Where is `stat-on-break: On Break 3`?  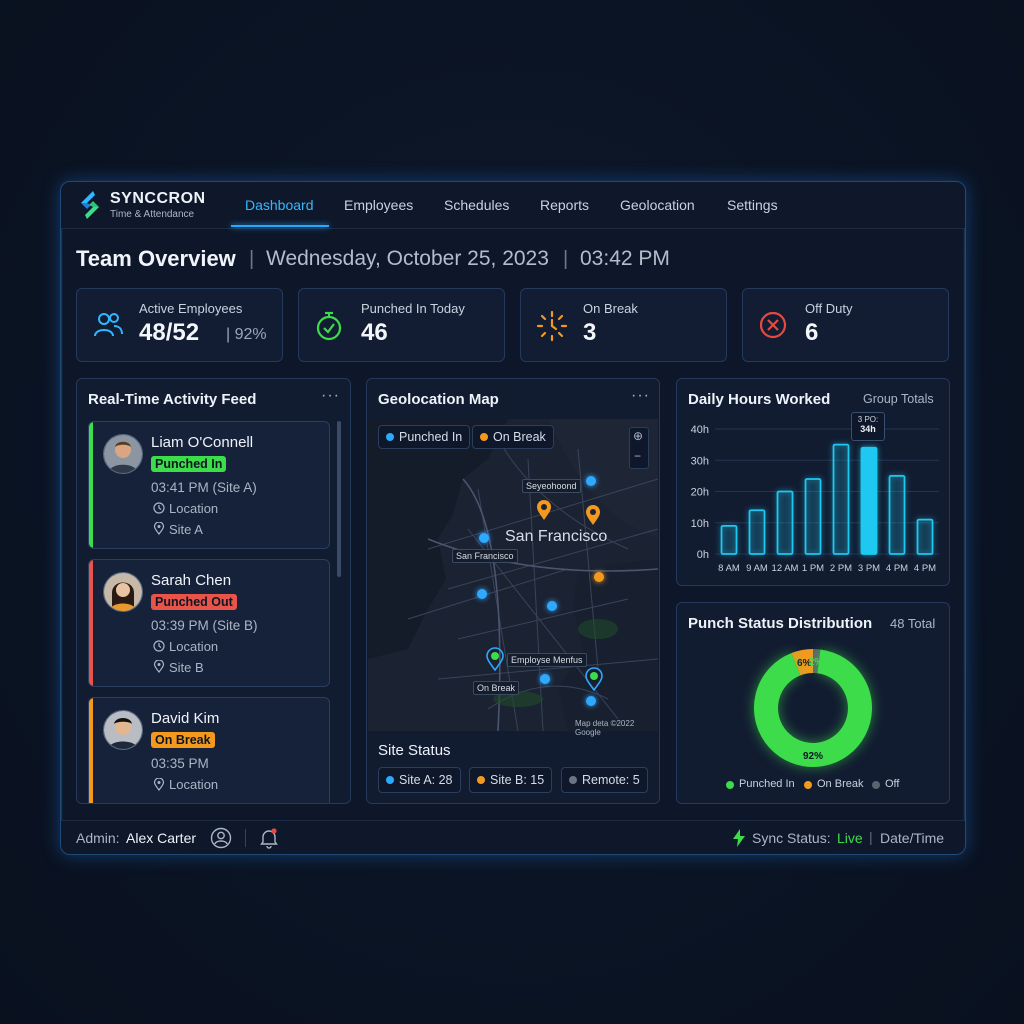
stat-on-break: On Break 3 is located at coordinates (623, 325).